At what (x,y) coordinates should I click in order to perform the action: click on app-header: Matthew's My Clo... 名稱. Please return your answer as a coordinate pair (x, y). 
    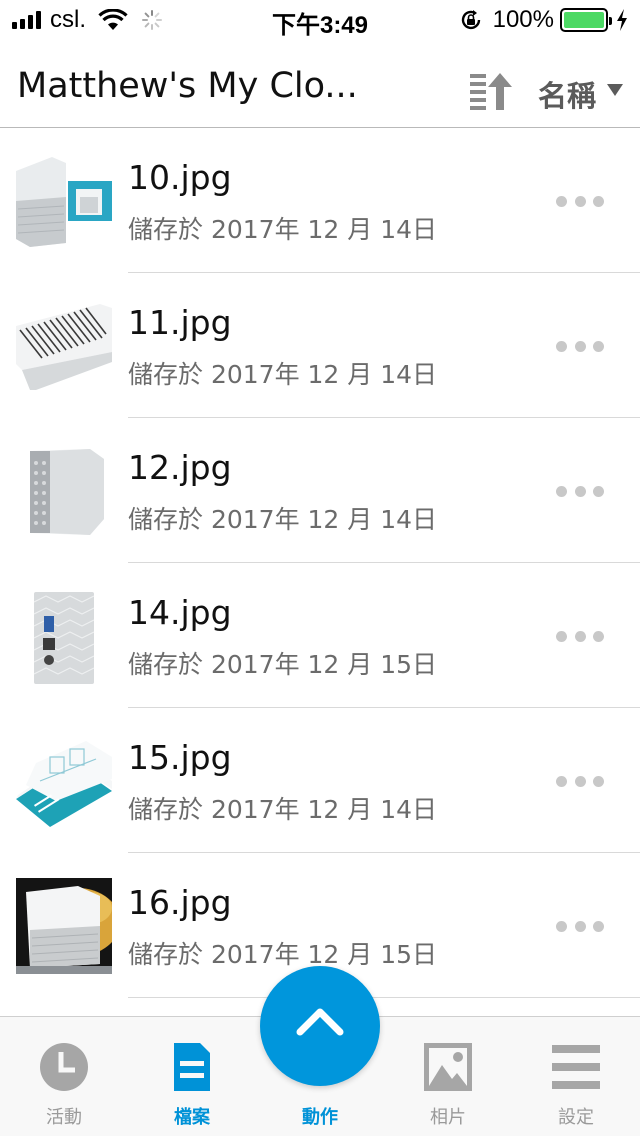
    Looking at the image, I should click on (320, 84).